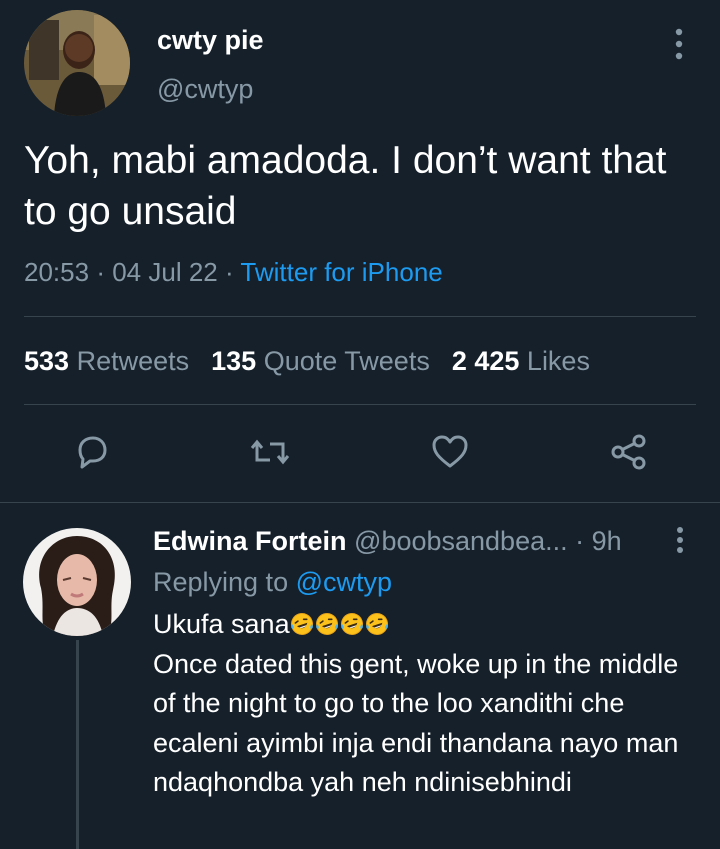  Describe the element at coordinates (360, 455) in the screenshot. I see `tweet-actions` at that location.